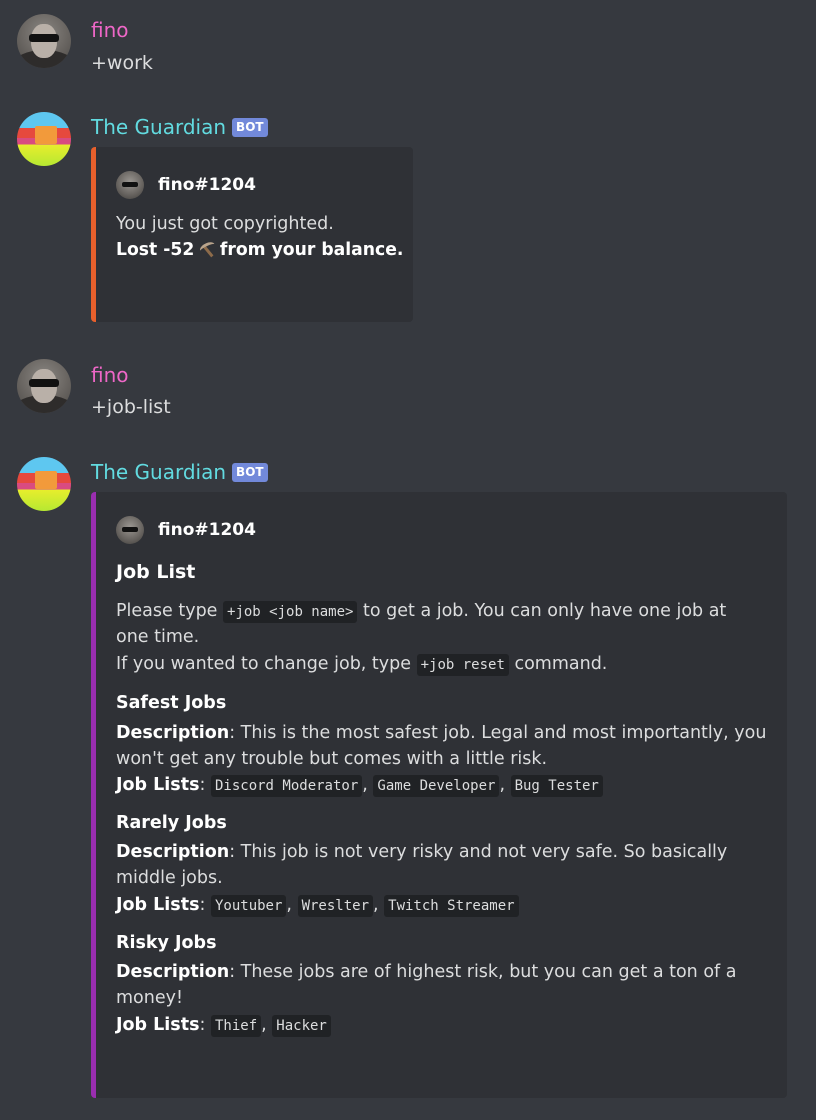 The width and height of the screenshot is (816, 1120). Describe the element at coordinates (462, 665) in the screenshot. I see `inline-code: +job reset` at that location.